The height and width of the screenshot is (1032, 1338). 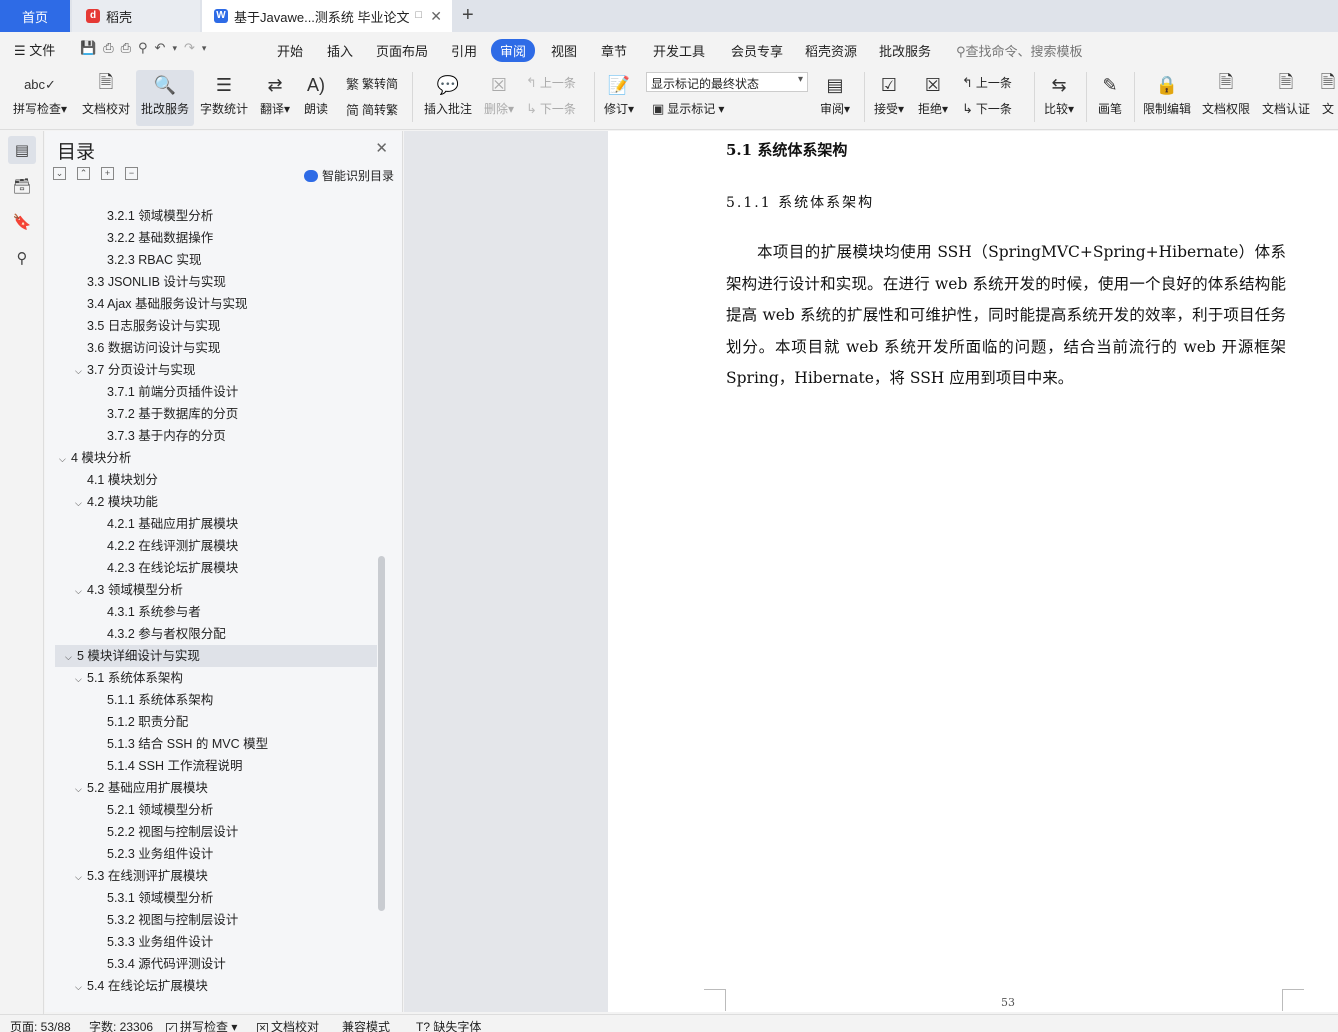 I want to click on toc-item-expandable: ⌵ 5.3 在线测评扩展模块, so click(x=141, y=876).